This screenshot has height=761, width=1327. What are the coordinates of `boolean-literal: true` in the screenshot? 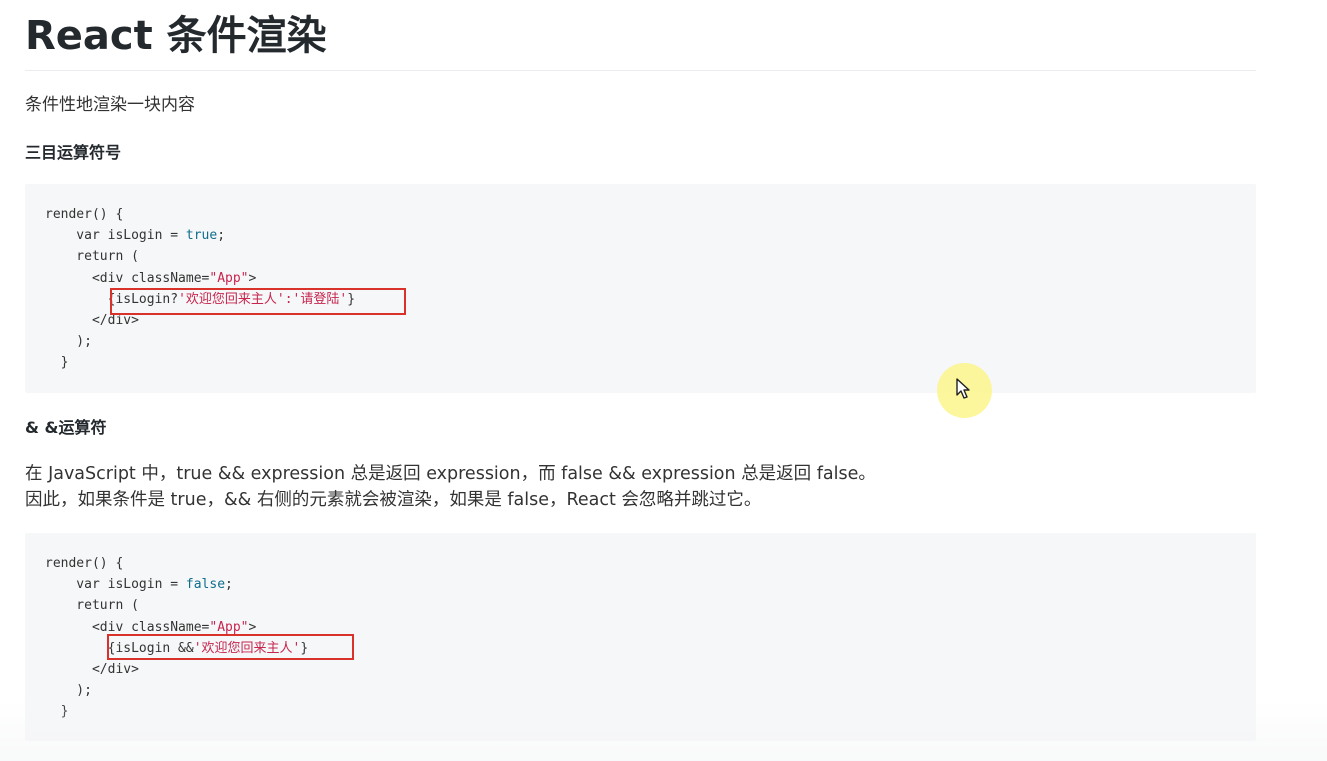 It's located at (201, 236).